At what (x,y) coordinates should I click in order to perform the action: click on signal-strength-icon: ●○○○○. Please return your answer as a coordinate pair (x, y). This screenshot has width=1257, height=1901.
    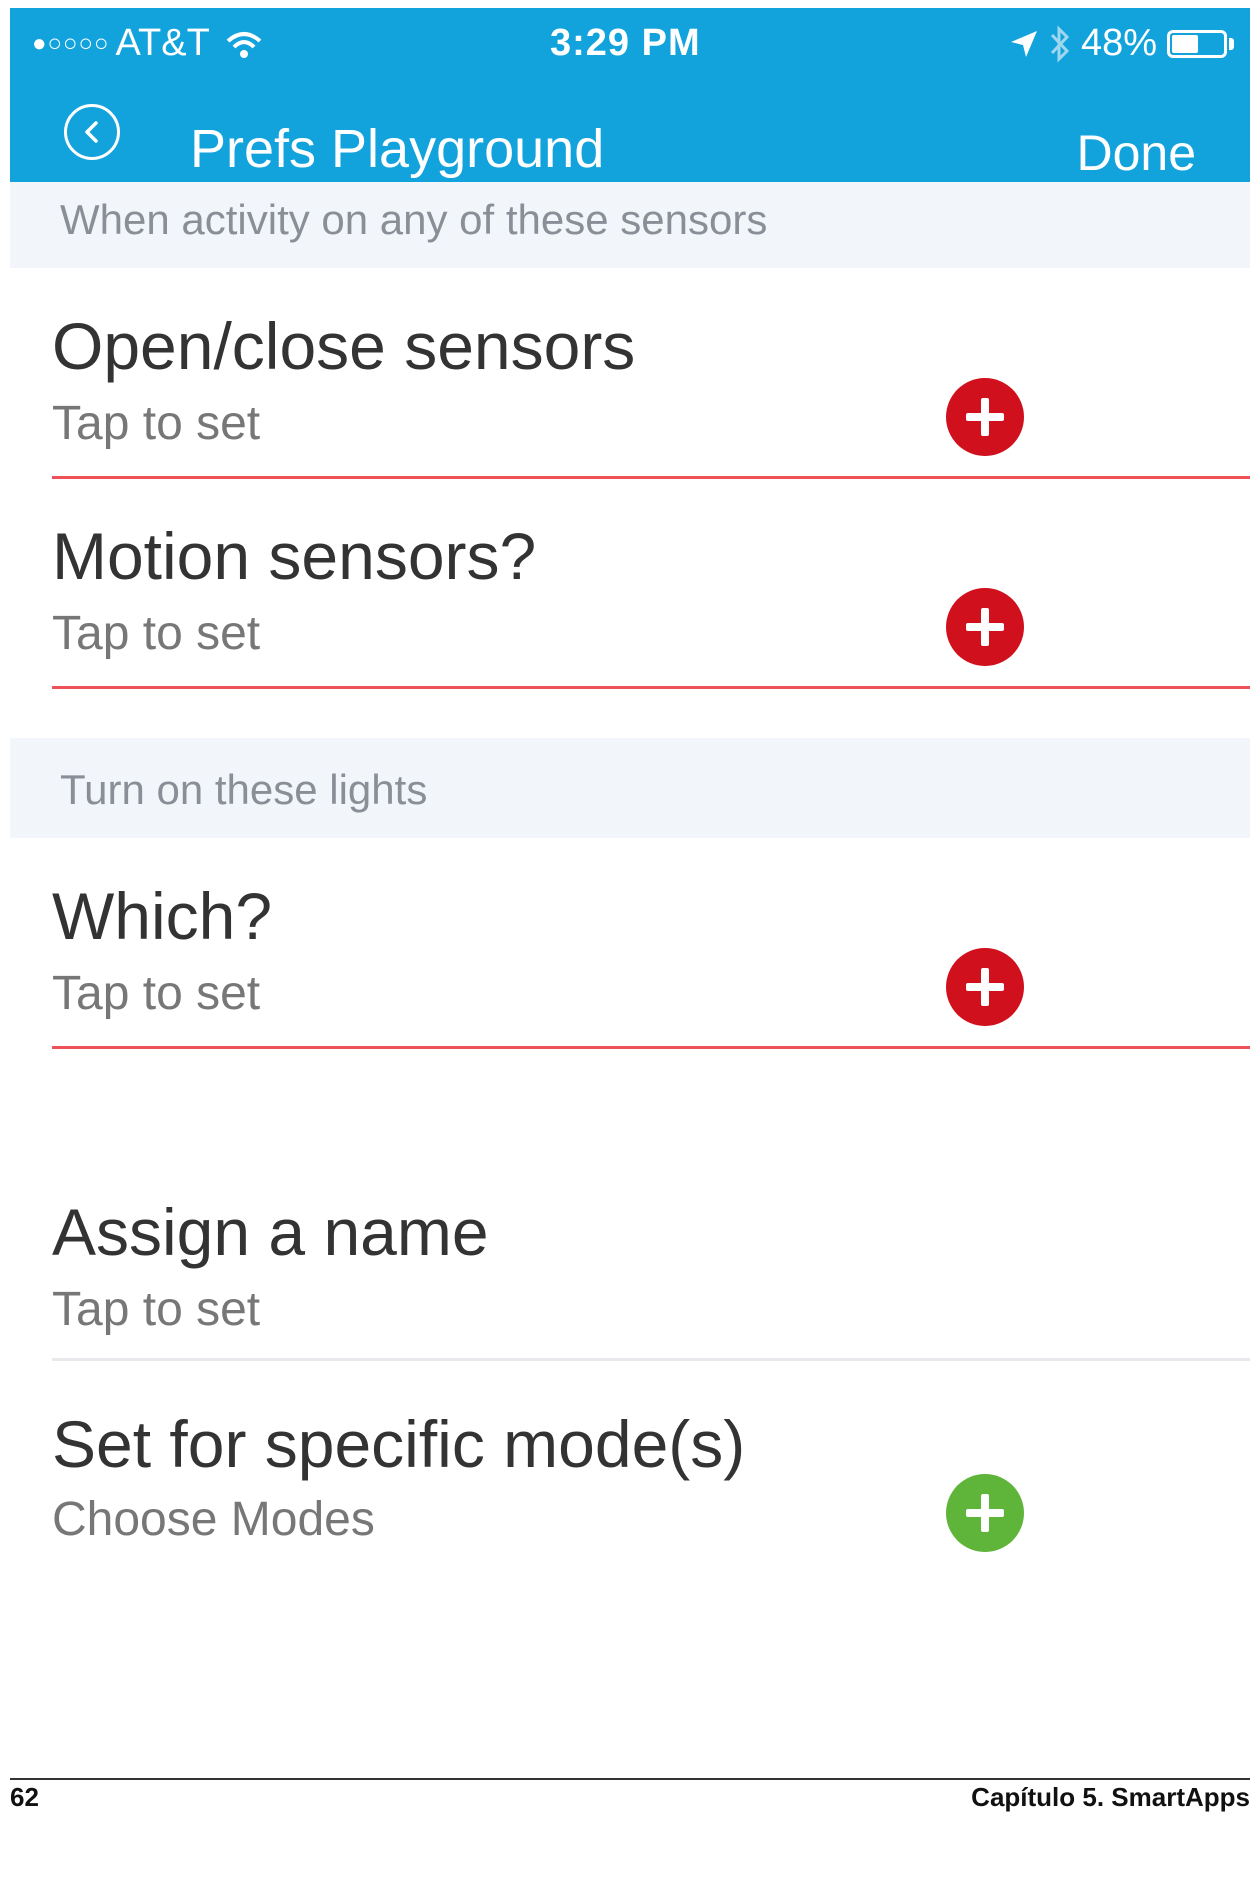
    Looking at the image, I should click on (71, 43).